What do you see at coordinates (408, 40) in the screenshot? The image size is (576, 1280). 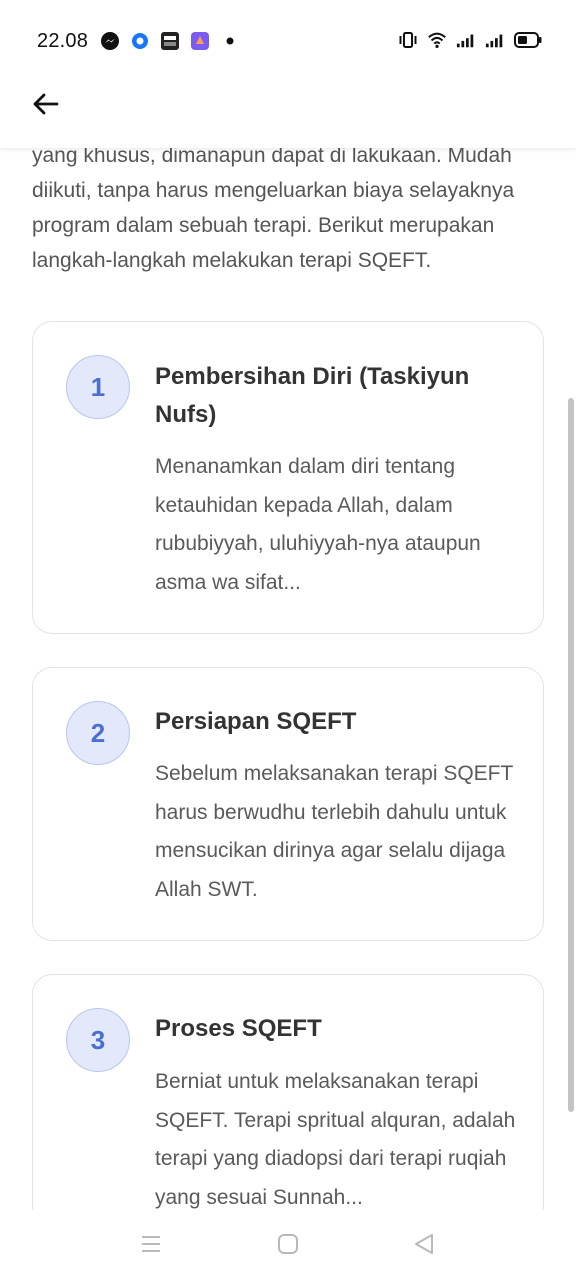 I see `vibrate-icon` at bounding box center [408, 40].